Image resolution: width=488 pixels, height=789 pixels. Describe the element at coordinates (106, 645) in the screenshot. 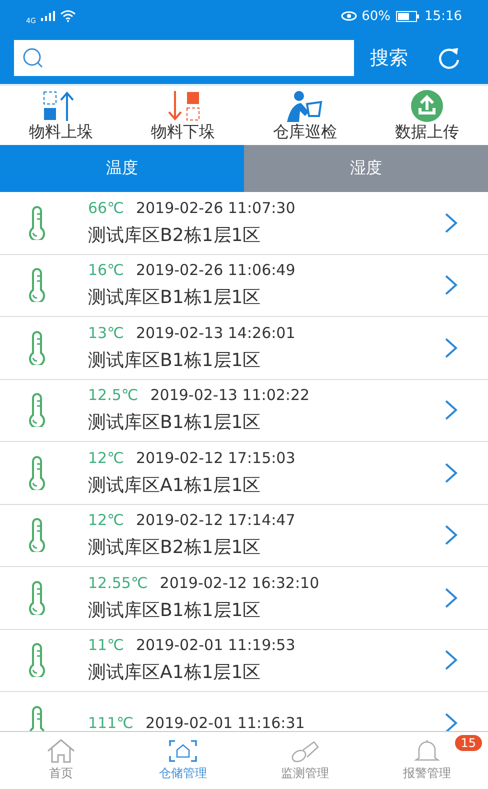

I see `temperature-value: 11℃` at that location.